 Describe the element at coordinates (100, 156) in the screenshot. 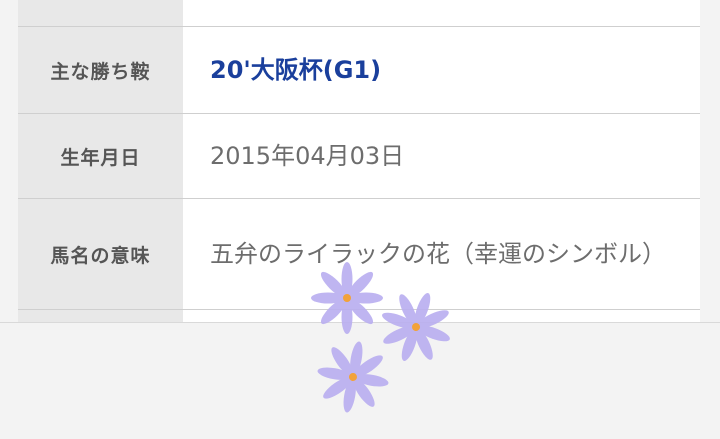

I see `row-label-birthdate: 生年月日` at that location.